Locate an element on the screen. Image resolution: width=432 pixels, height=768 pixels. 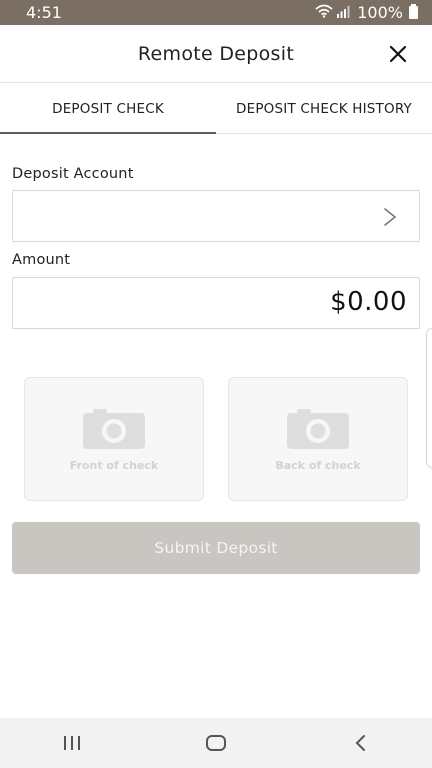
tab-deposit-check-history: DEPOSIT CHECK HISTORY is located at coordinates (324, 108).